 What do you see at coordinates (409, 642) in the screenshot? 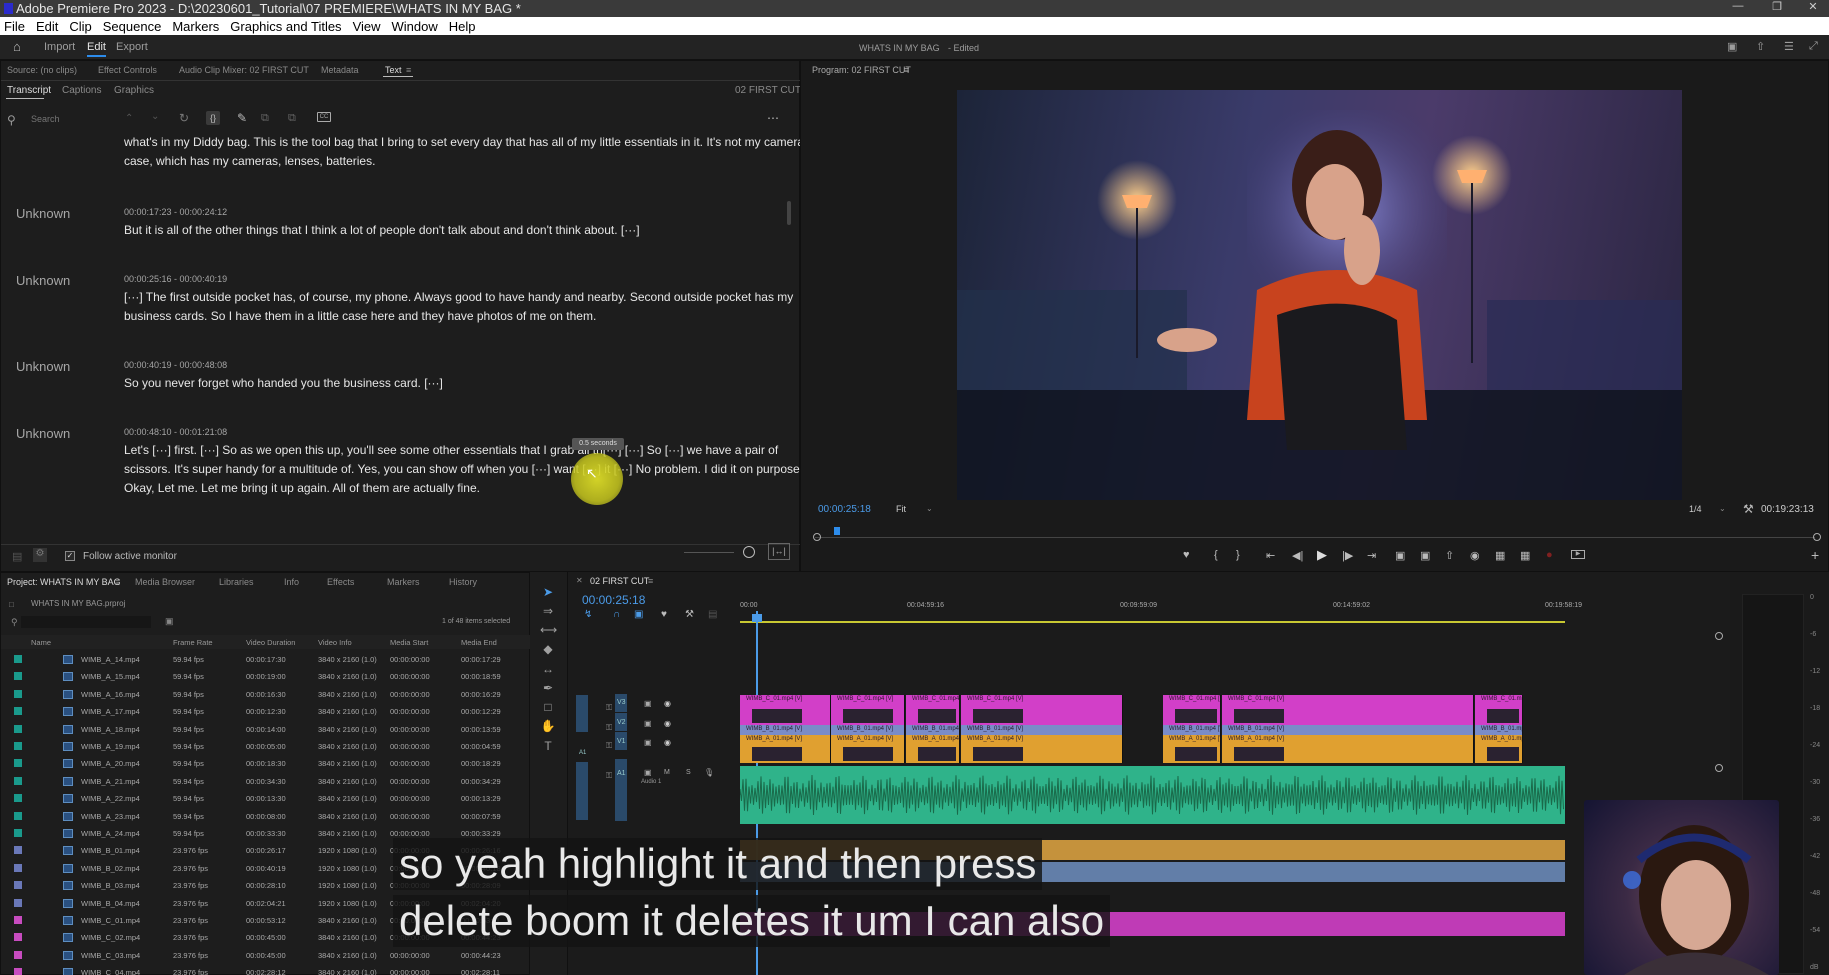
I see `column-media-start: Media Start` at bounding box center [409, 642].